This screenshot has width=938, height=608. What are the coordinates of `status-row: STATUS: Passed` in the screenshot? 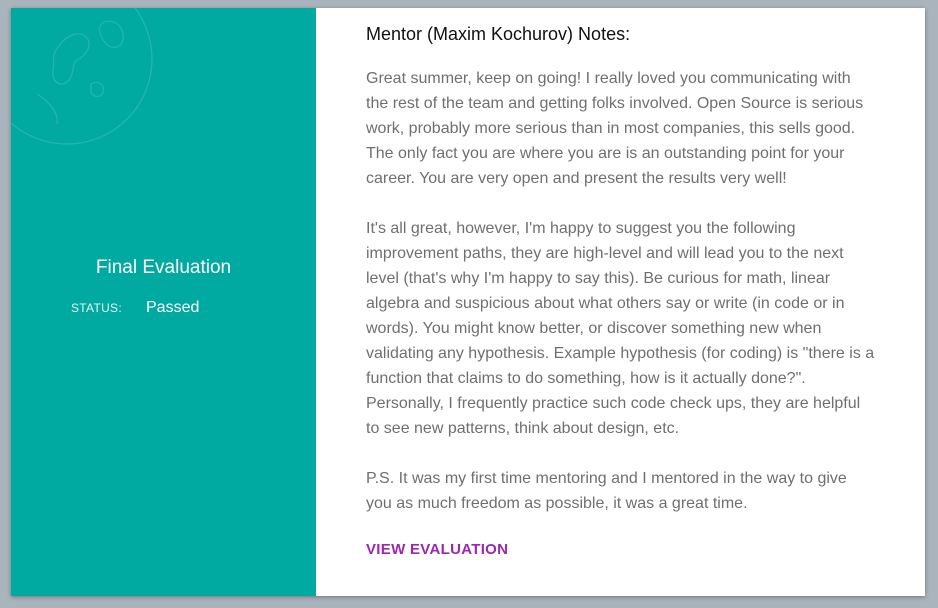 It's located at (163, 308).